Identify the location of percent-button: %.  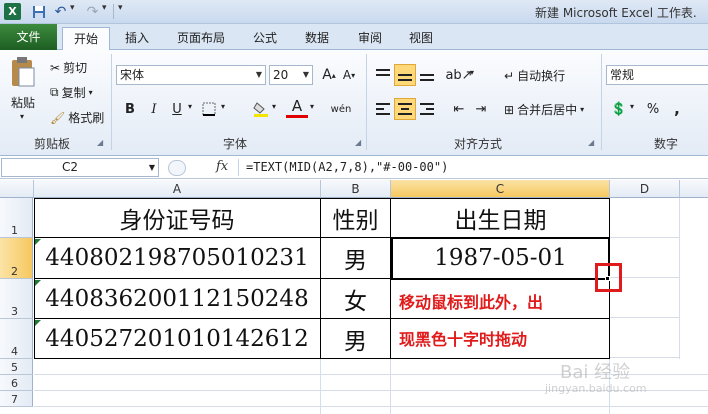
(653, 109).